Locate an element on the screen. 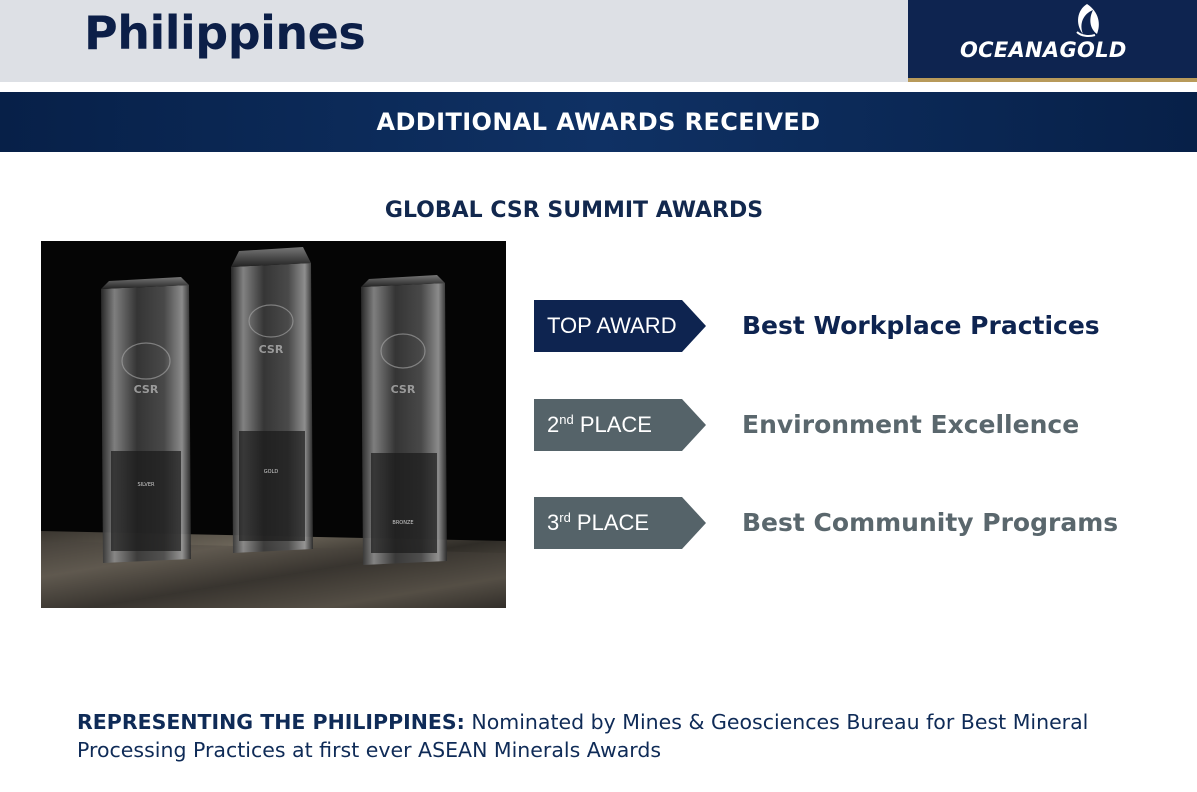 The image size is (1197, 792). section-title: ADDITIONAL AWARDS RECEIVED is located at coordinates (598, 122).